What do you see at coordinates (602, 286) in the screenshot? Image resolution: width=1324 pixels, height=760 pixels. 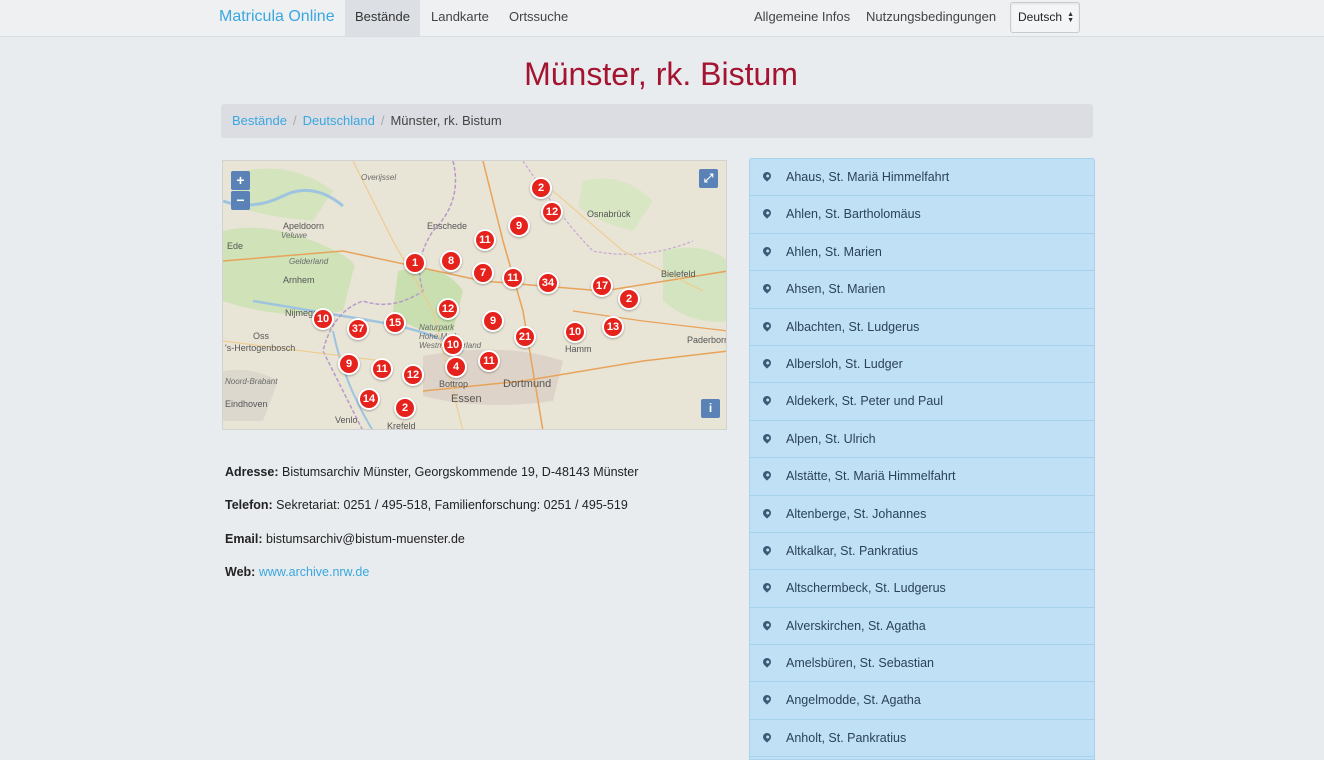 I see `map-marker: 17` at bounding box center [602, 286].